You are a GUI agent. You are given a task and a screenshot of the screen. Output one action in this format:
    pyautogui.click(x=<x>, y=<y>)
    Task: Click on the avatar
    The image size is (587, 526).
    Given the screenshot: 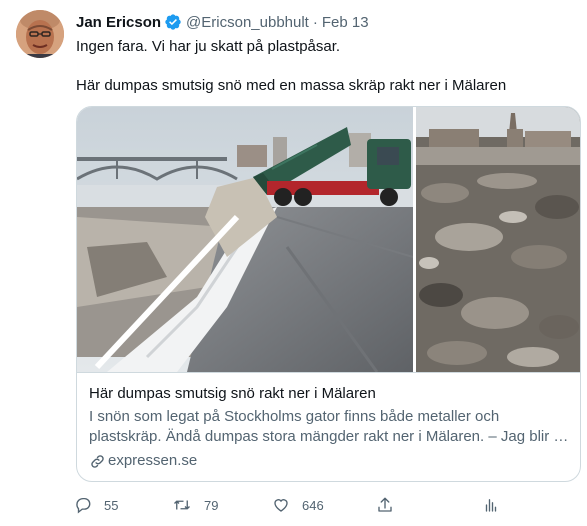 What is the action you would take?
    pyautogui.click(x=40, y=34)
    